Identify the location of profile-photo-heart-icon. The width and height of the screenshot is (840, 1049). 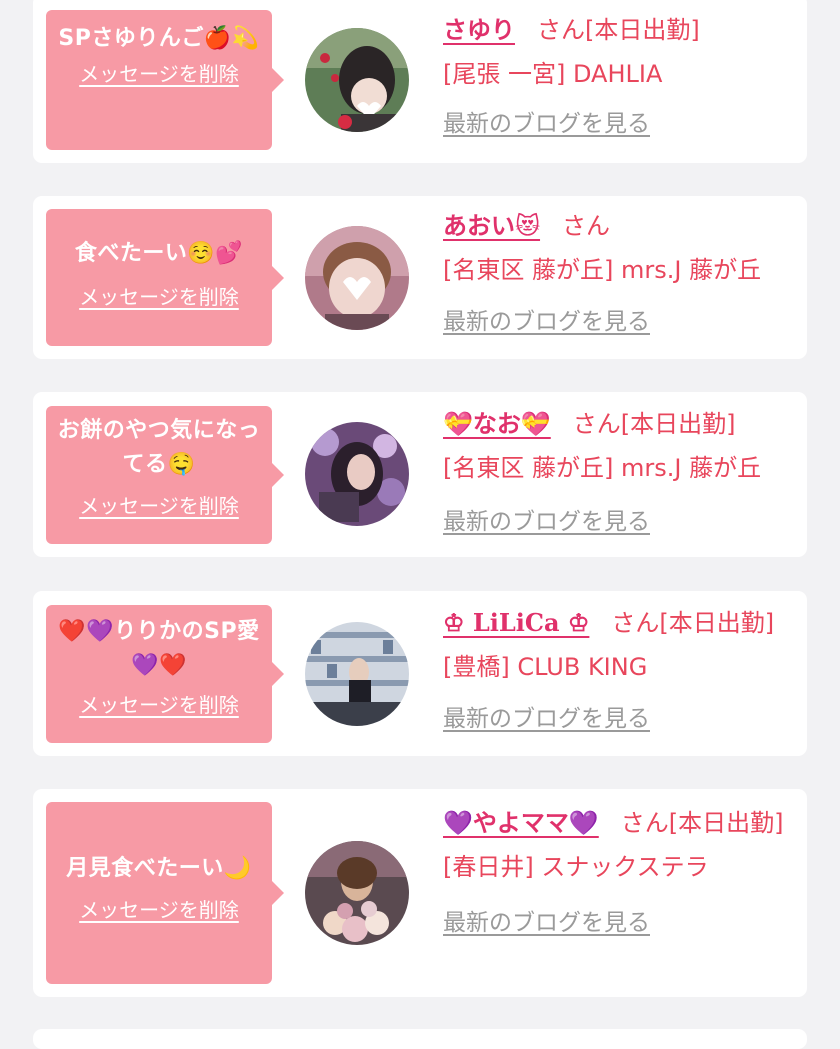
(357, 278).